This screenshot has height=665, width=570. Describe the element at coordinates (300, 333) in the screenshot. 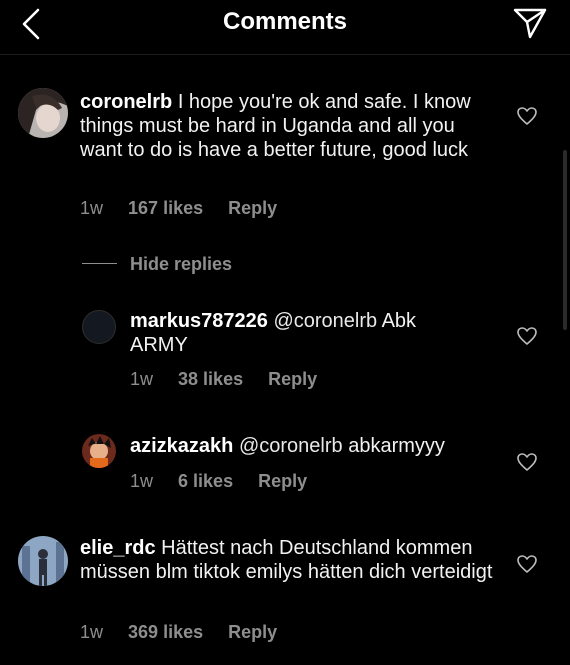

I see `comment-text: markus787226 @coronelrb Abk ARMY` at that location.